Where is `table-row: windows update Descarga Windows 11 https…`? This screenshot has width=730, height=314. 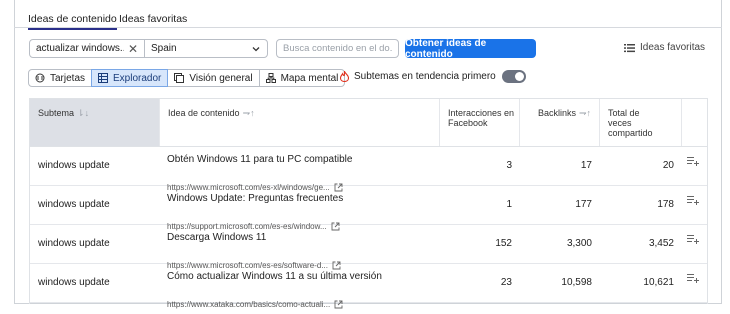
table-row: windows update Descarga Windows 11 https… is located at coordinates (368, 247).